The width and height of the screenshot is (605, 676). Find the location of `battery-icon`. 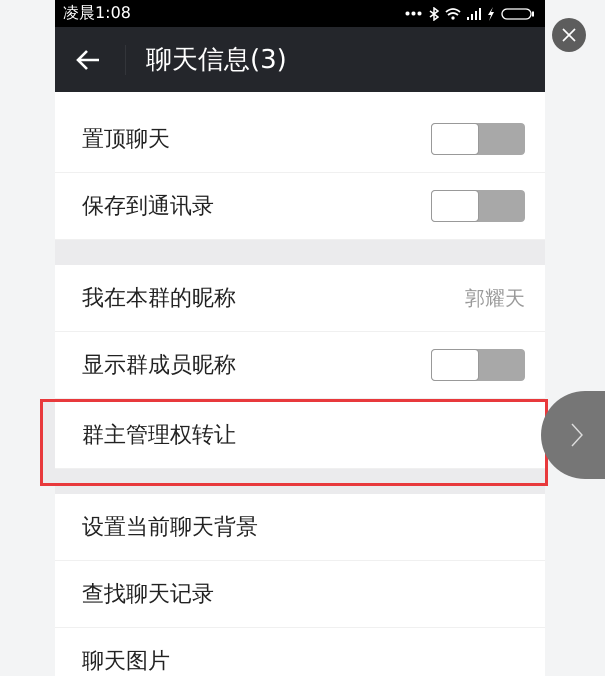

battery-icon is located at coordinates (518, 14).